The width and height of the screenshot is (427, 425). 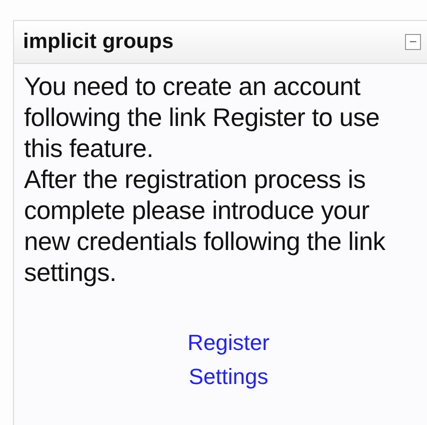 What do you see at coordinates (228, 377) in the screenshot?
I see `block-link: Settings` at bounding box center [228, 377].